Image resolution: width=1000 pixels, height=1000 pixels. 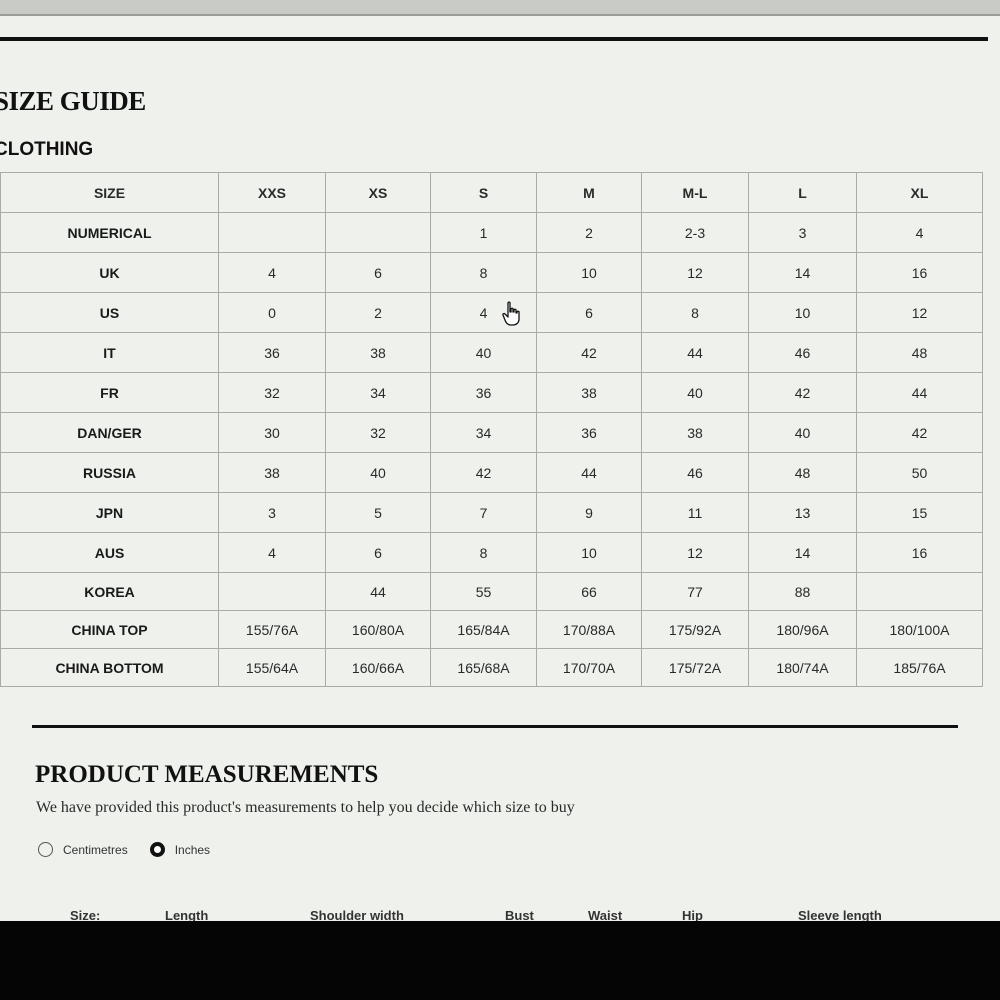 What do you see at coordinates (495, 726) in the screenshot?
I see `section-rule-middle` at bounding box center [495, 726].